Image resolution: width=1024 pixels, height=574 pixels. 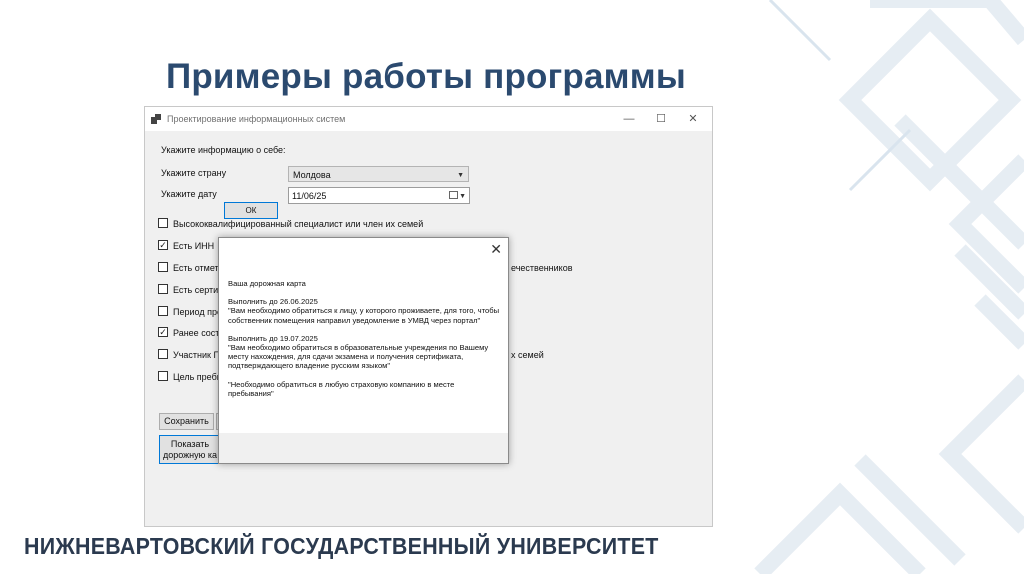 What do you see at coordinates (273, 338) in the screenshot?
I see `item-date: Выполнить до 19.07.2025` at bounding box center [273, 338].